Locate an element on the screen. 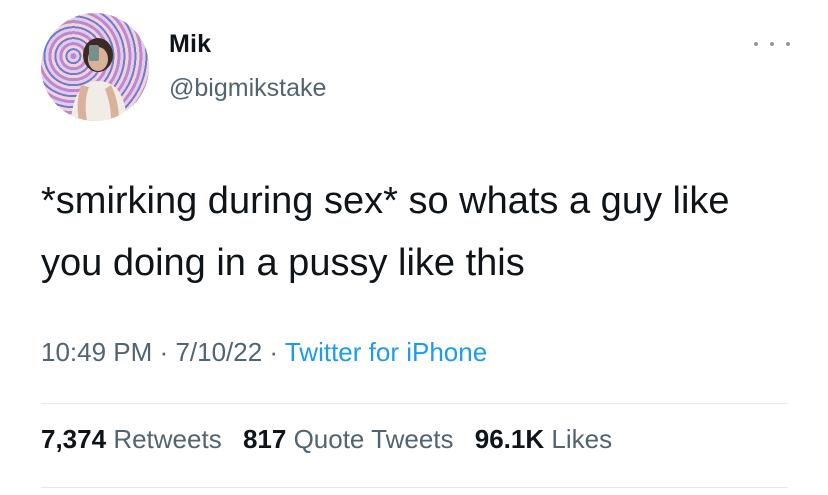  avatar is located at coordinates (95, 67).